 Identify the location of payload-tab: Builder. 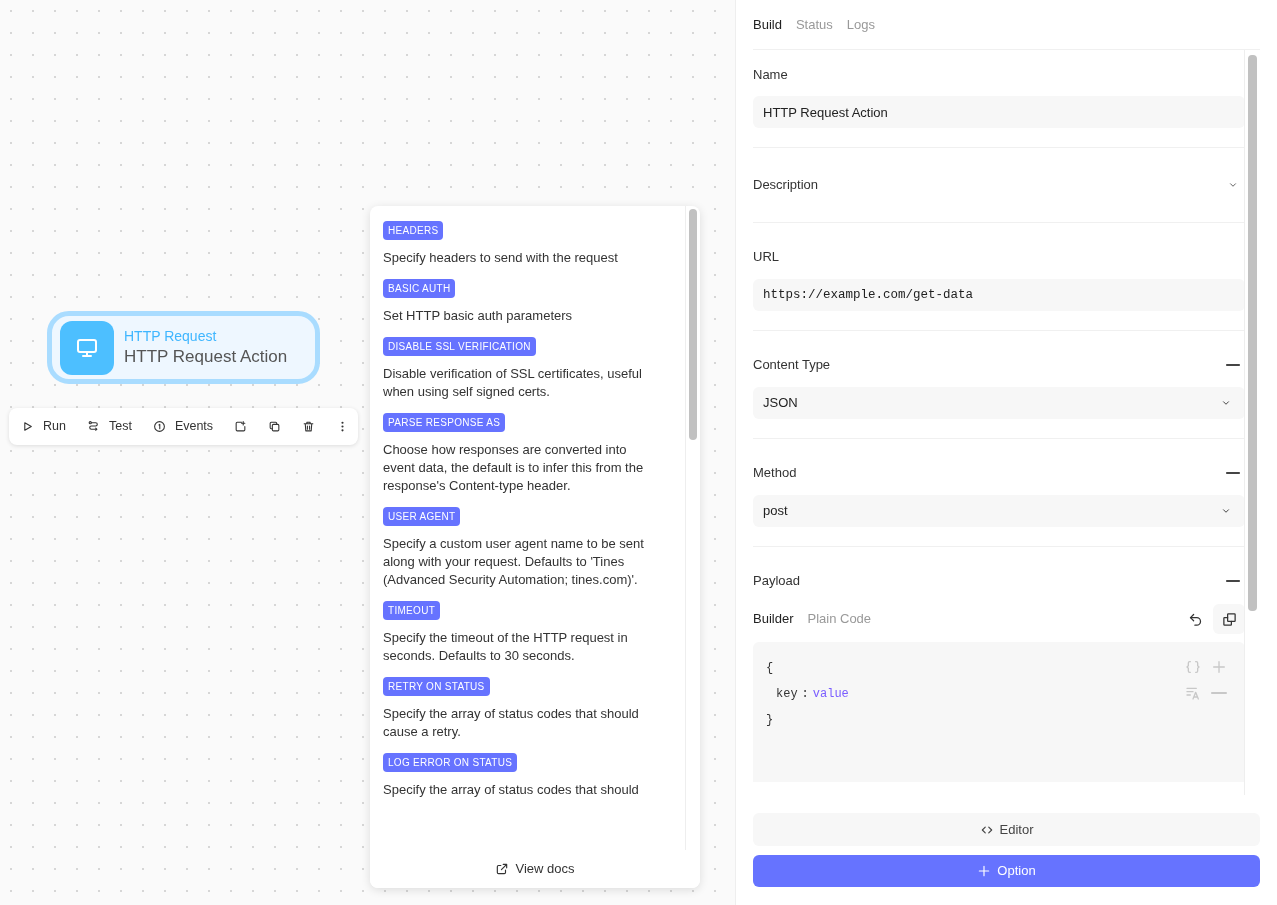
(773, 619).